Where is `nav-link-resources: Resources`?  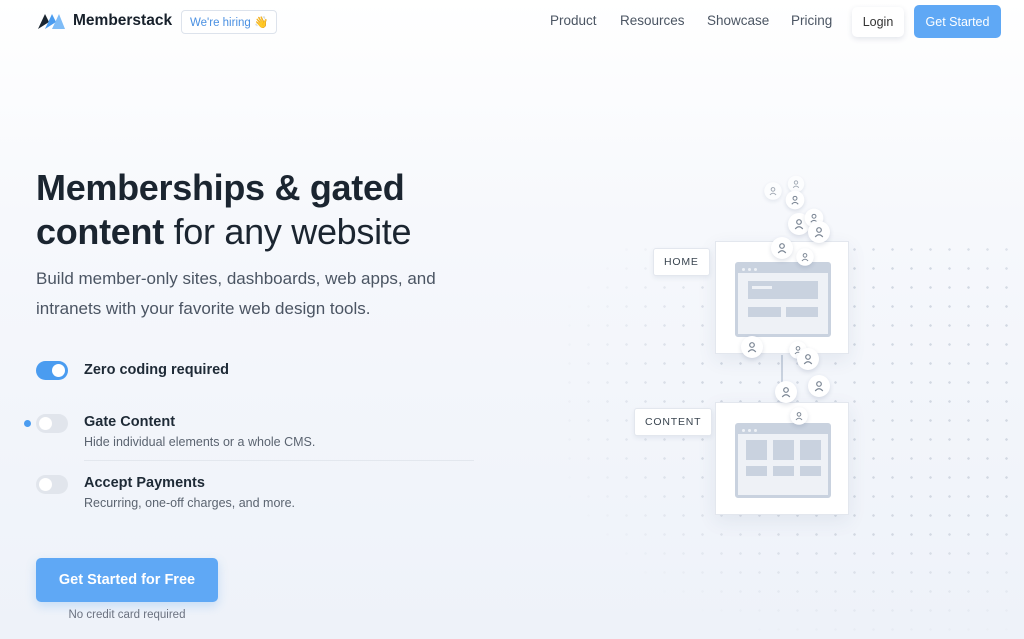
nav-link-resources: Resources is located at coordinates (652, 20).